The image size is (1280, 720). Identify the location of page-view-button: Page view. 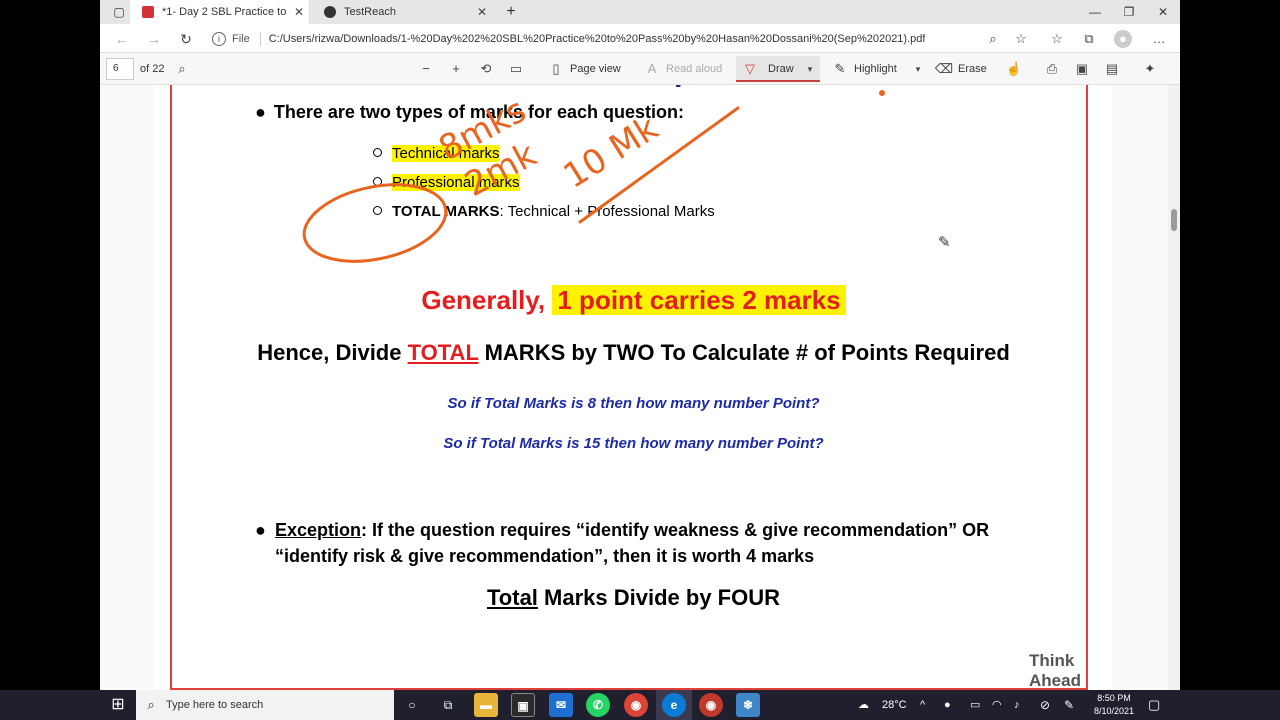
(595, 69).